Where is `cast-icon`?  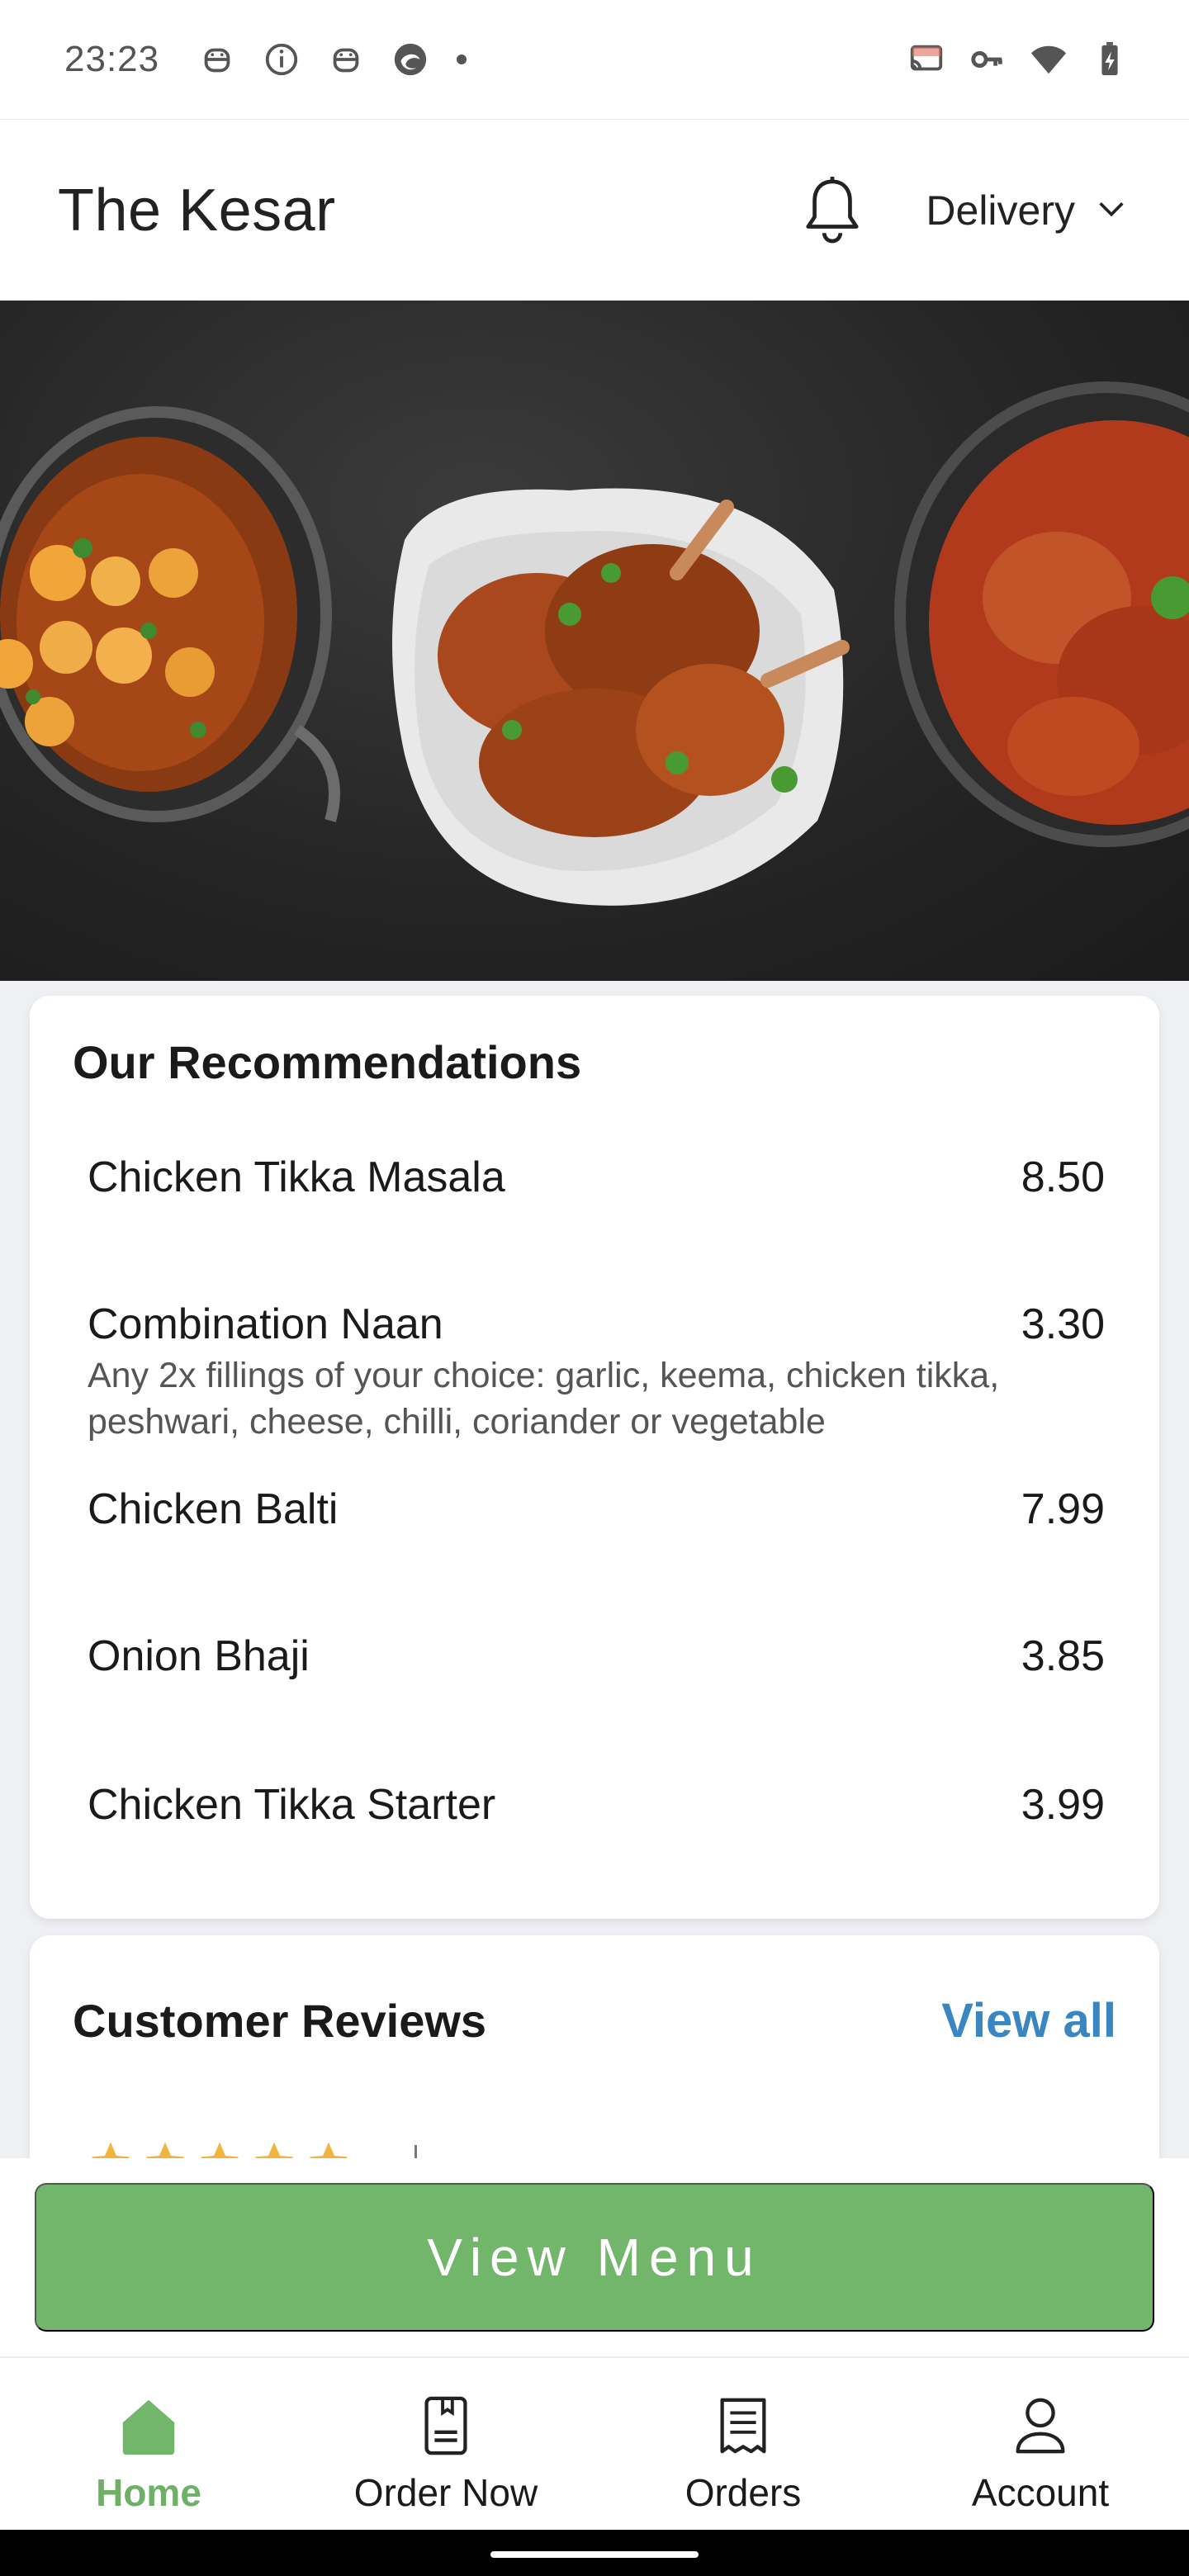 cast-icon is located at coordinates (926, 59).